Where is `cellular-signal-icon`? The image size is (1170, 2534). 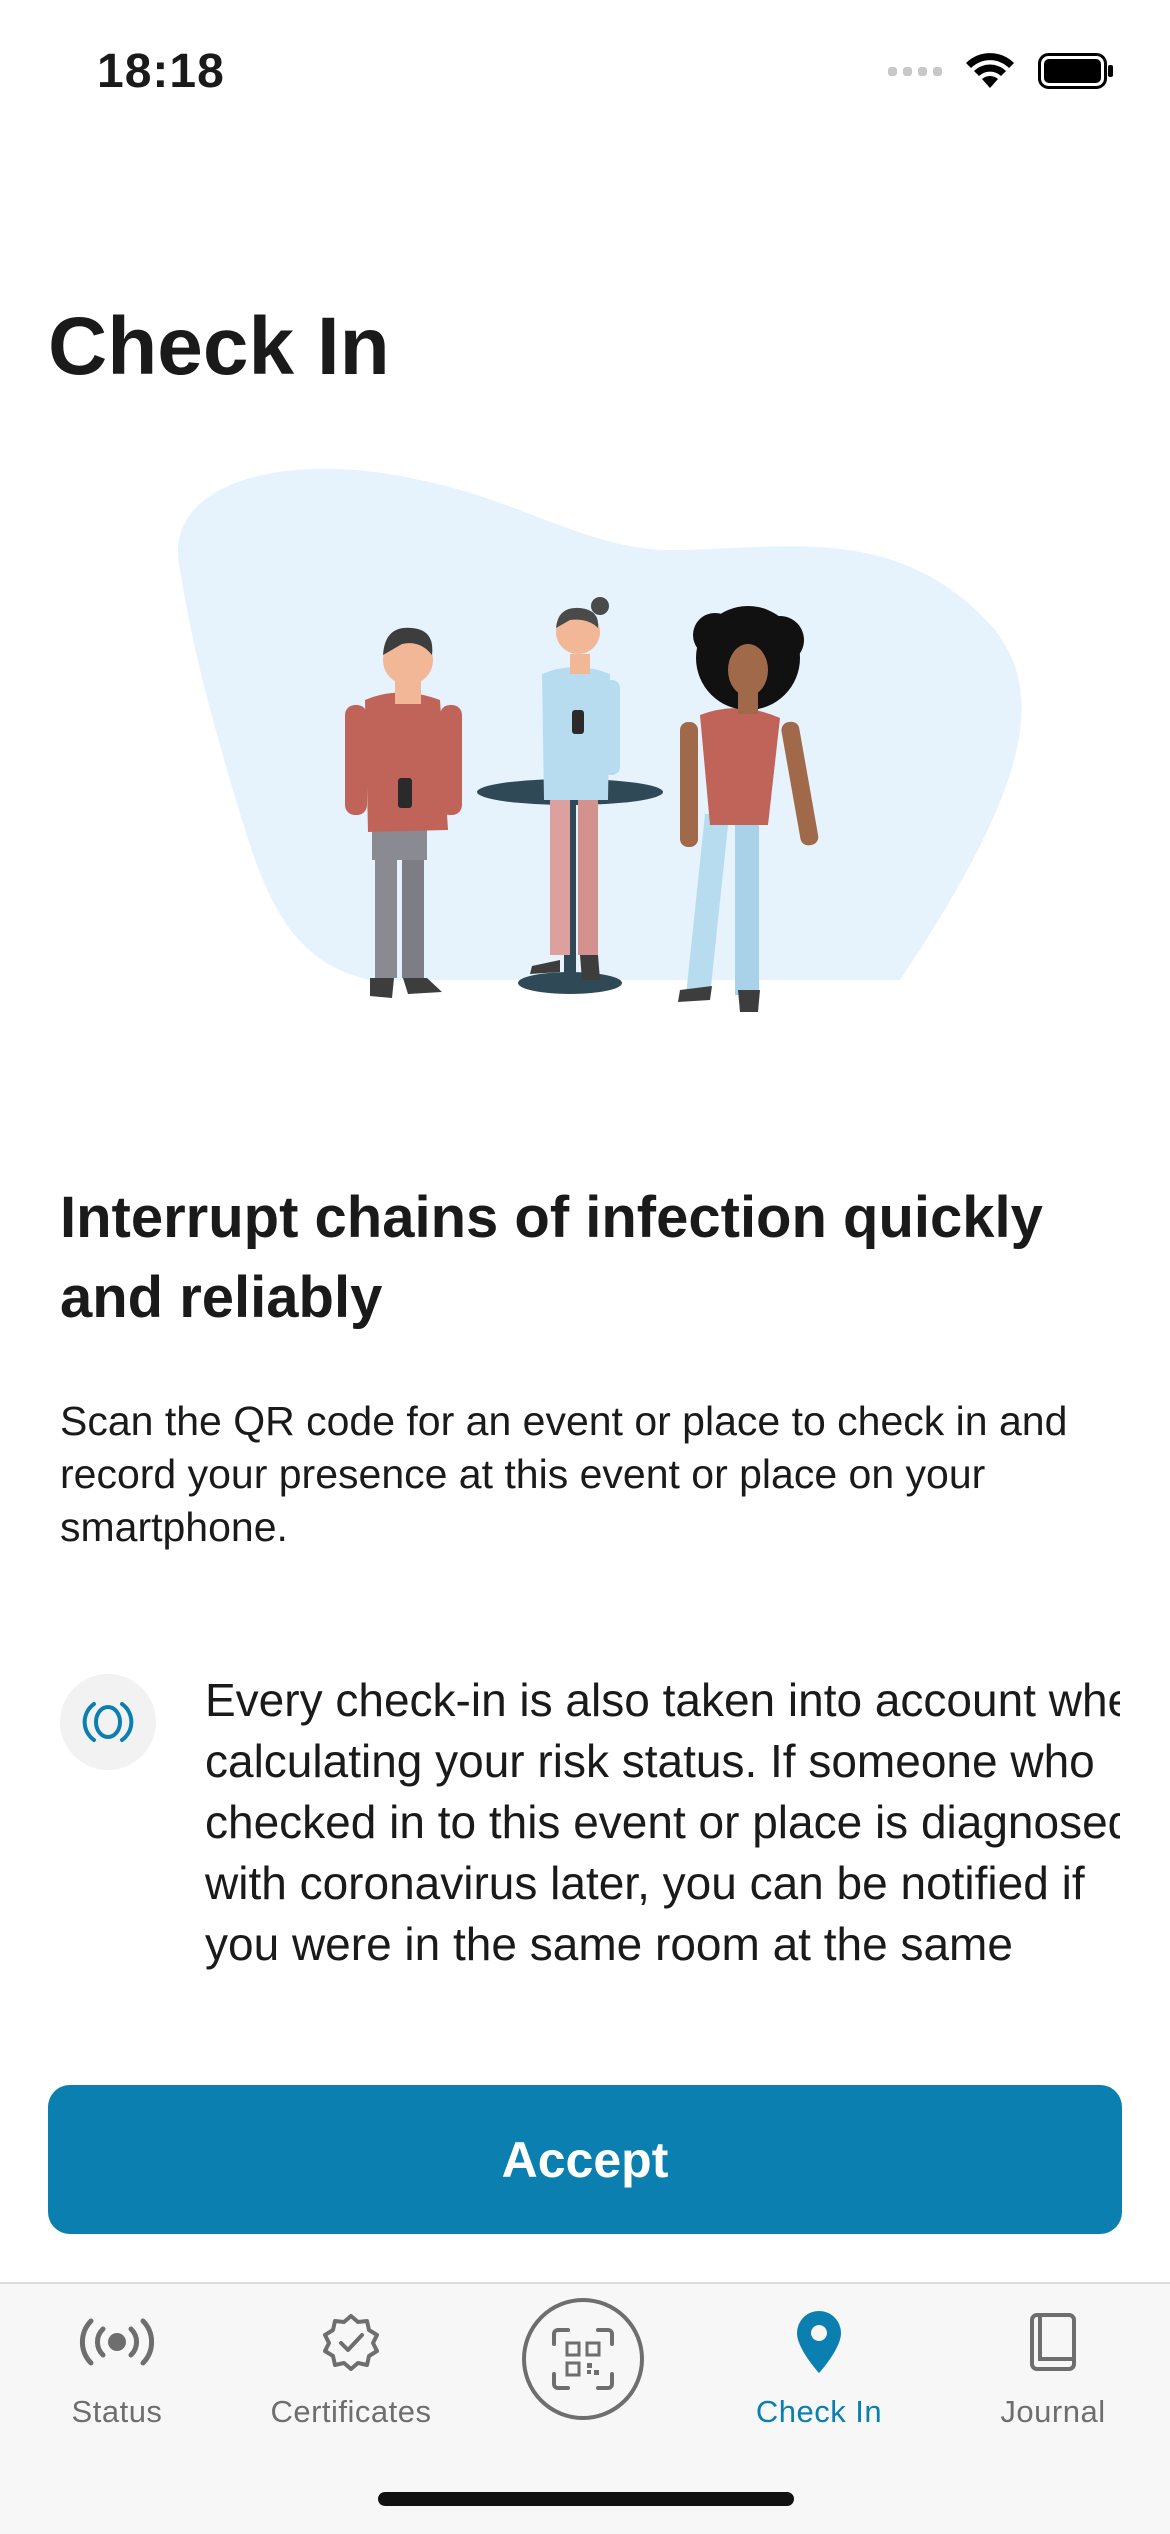
cellular-signal-icon is located at coordinates (915, 71).